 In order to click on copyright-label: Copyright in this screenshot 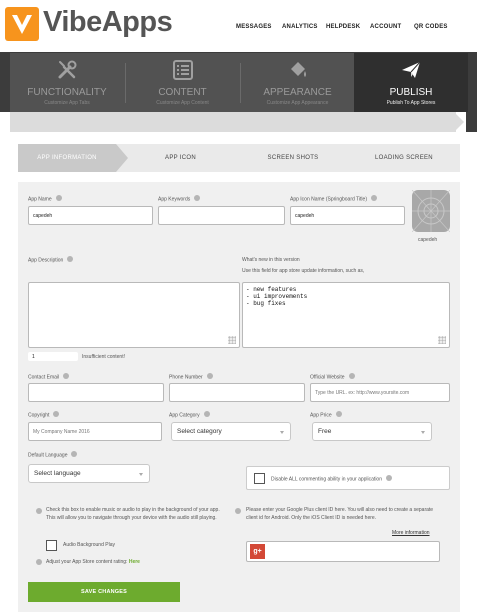, I will do `click(44, 414)`.